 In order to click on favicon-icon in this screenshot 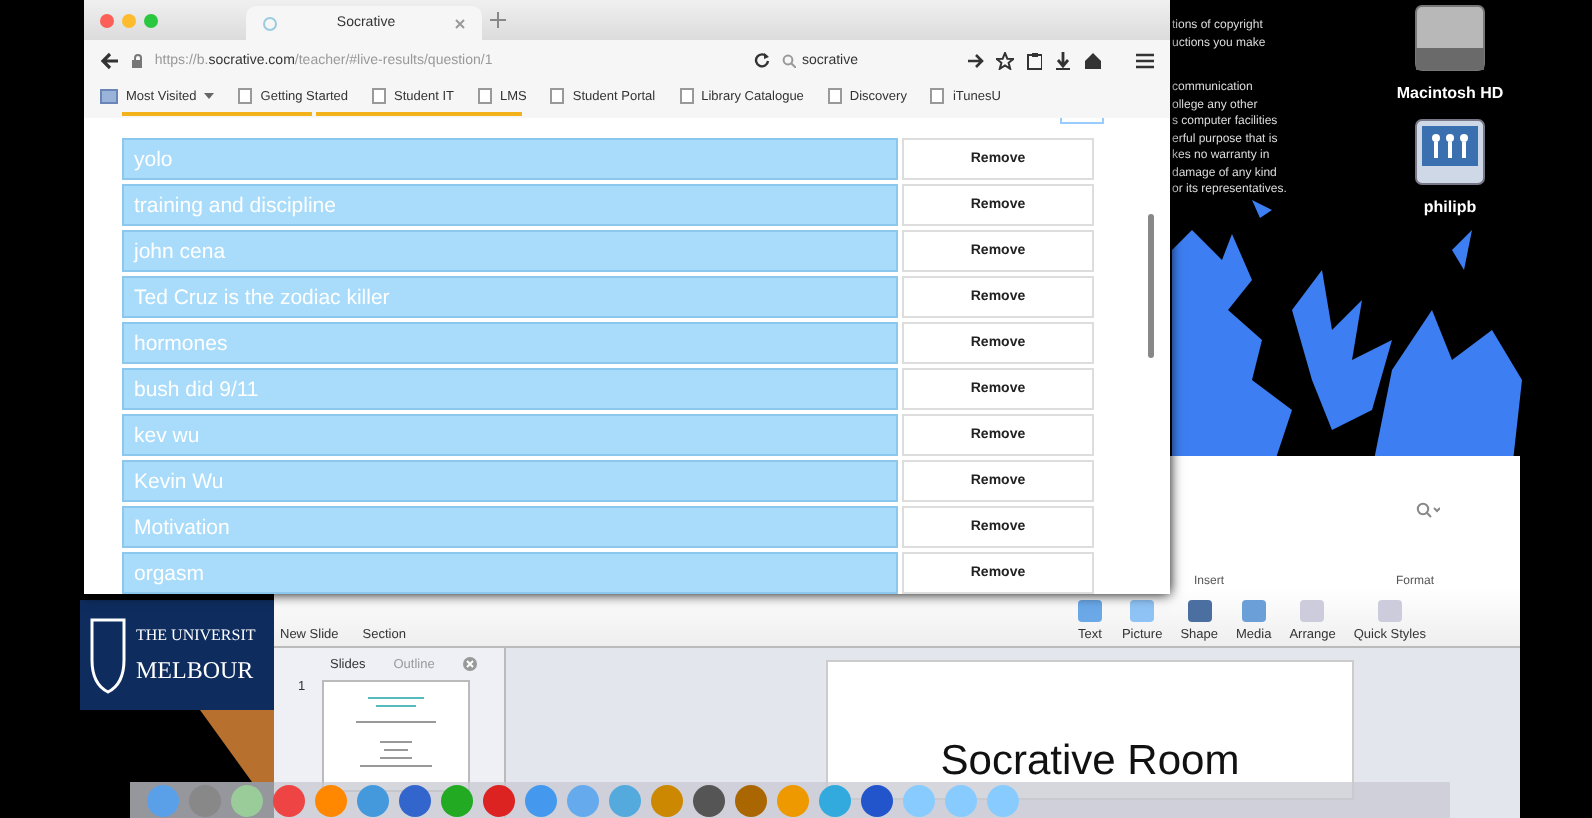, I will do `click(270, 23)`.